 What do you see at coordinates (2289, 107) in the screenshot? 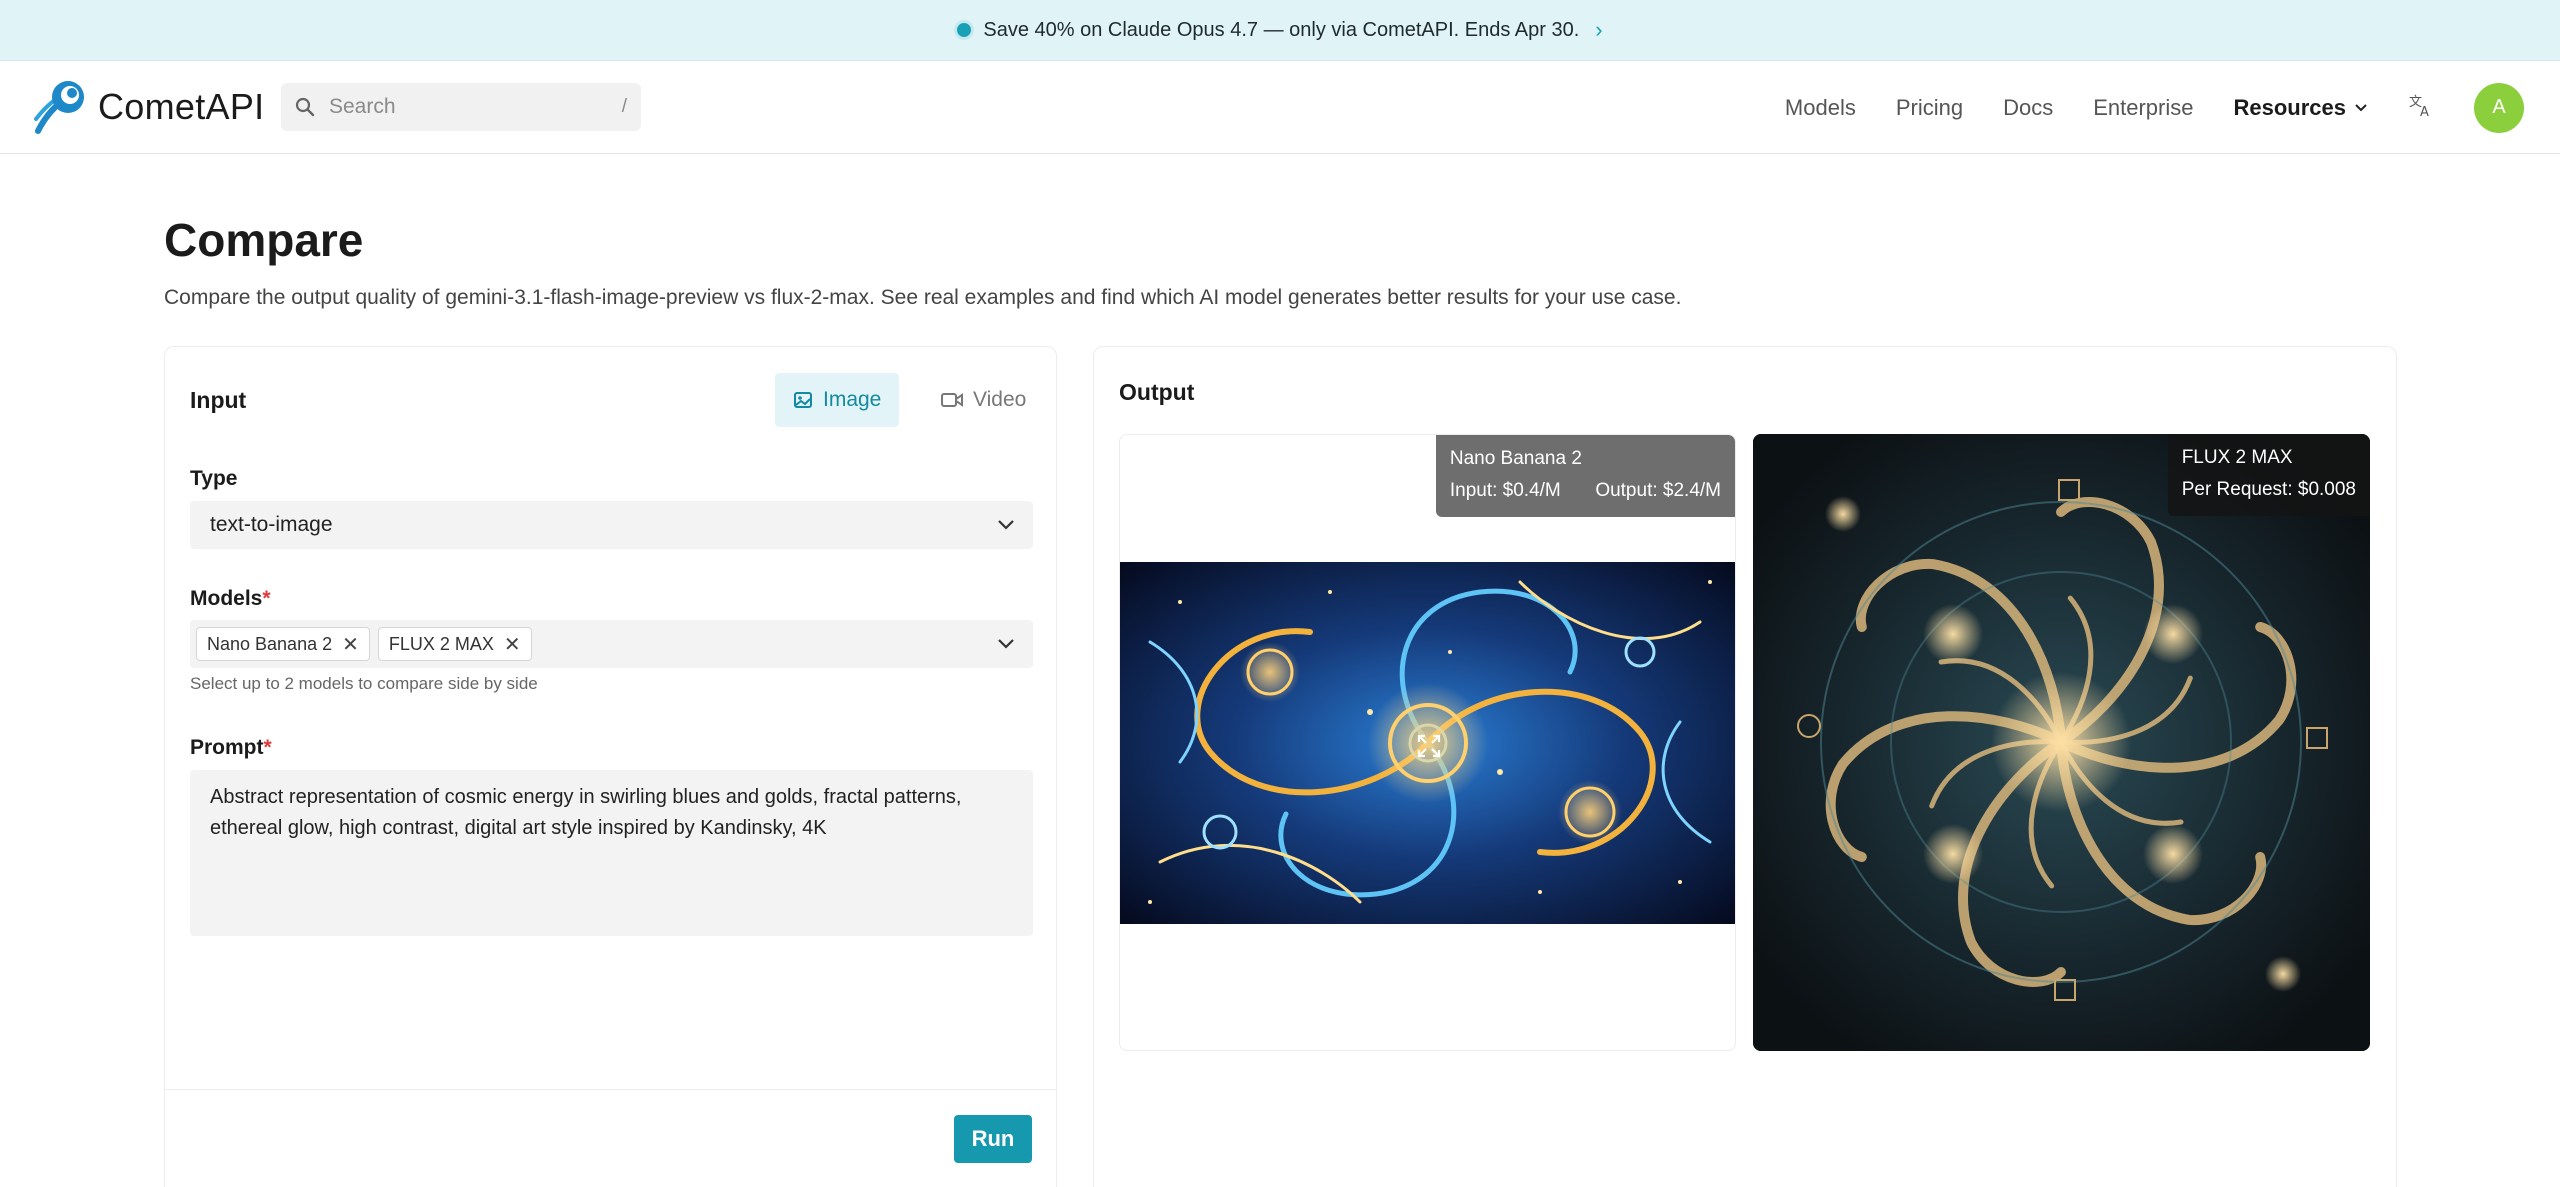
I see `nav-resources-label: Resources` at bounding box center [2289, 107].